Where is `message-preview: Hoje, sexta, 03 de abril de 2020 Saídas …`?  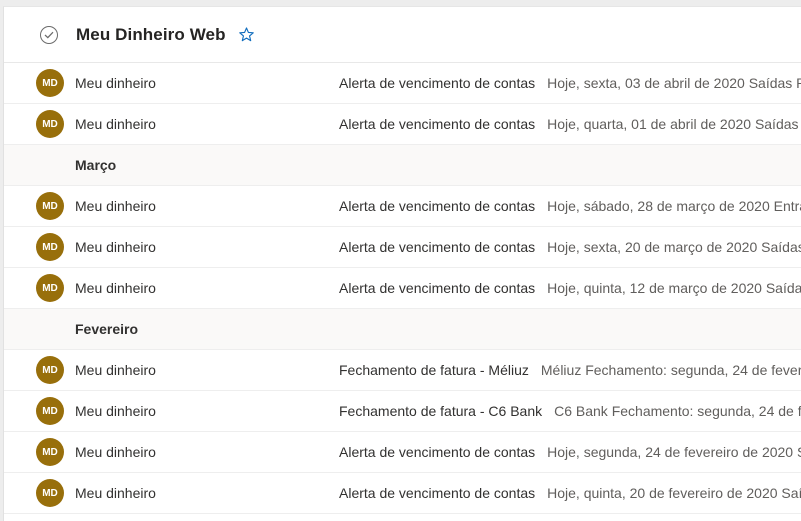 message-preview: Hoje, sexta, 03 de abril de 2020 Saídas … is located at coordinates (674, 83).